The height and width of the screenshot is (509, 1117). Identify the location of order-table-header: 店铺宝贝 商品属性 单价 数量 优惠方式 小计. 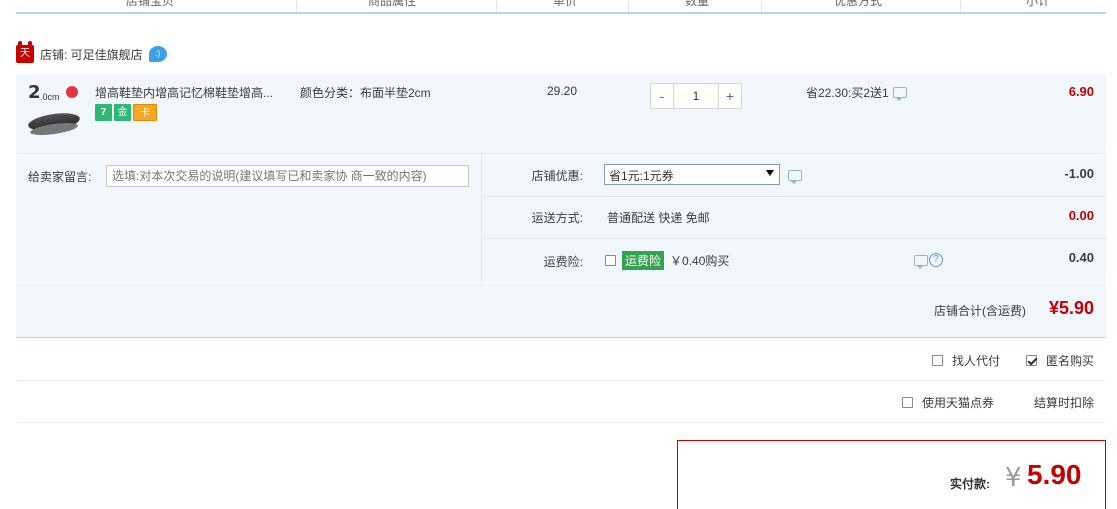
(561, 7).